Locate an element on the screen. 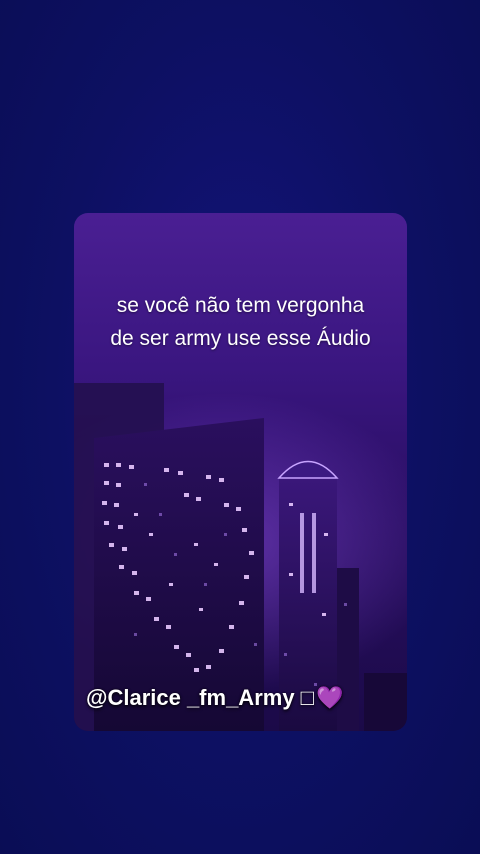  creator-watermark: @Clarice _fm_Army □💜 is located at coordinates (214, 698).